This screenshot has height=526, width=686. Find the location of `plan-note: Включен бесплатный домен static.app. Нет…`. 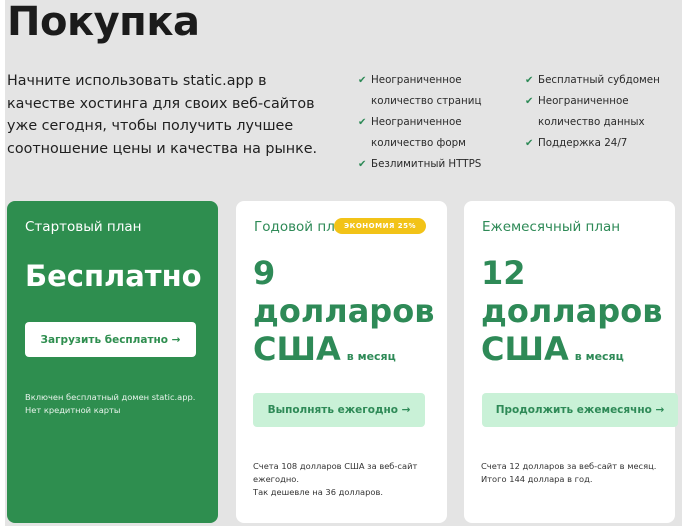

plan-note: Включен бесплатный домен static.app. Нет… is located at coordinates (110, 404).